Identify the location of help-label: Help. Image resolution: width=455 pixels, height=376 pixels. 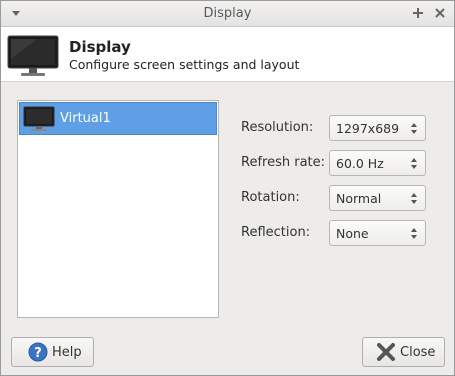
(67, 352).